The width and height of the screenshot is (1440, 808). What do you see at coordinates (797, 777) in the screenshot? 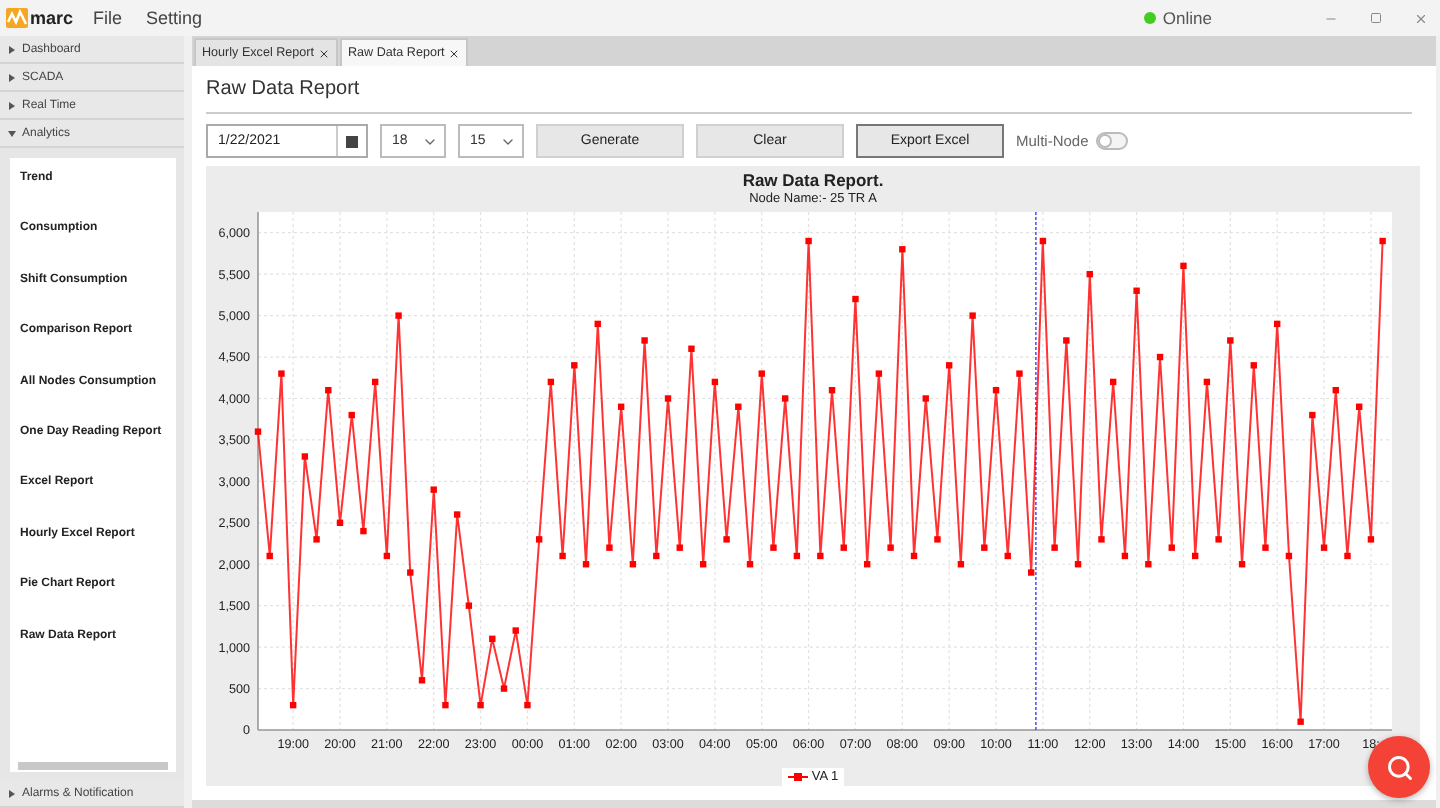
I see `legend-marker-icon` at bounding box center [797, 777].